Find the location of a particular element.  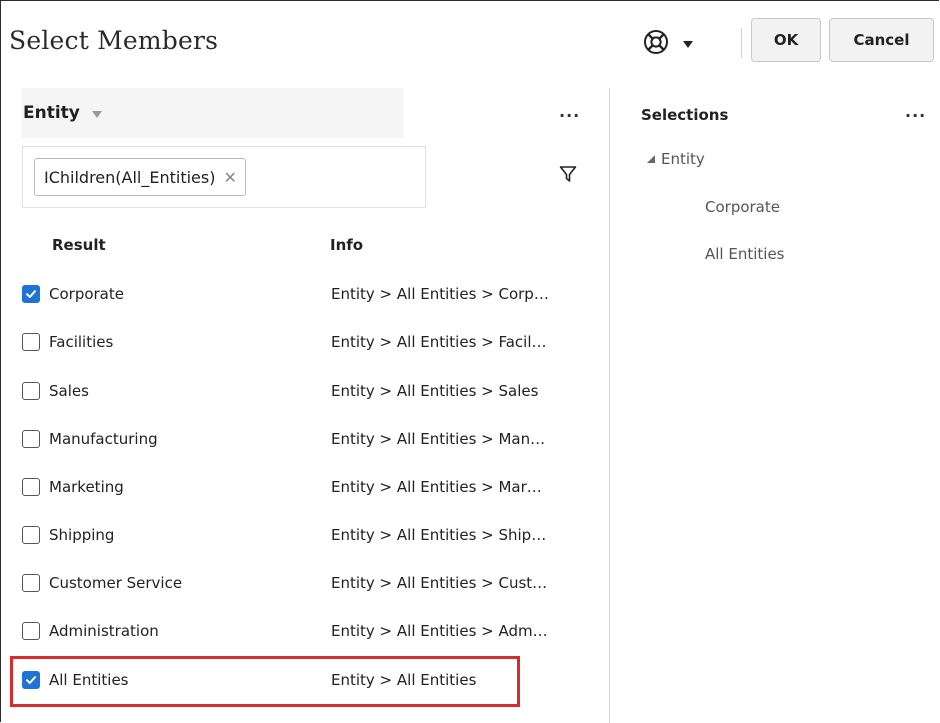

close-icon: ✕ is located at coordinates (229, 177).